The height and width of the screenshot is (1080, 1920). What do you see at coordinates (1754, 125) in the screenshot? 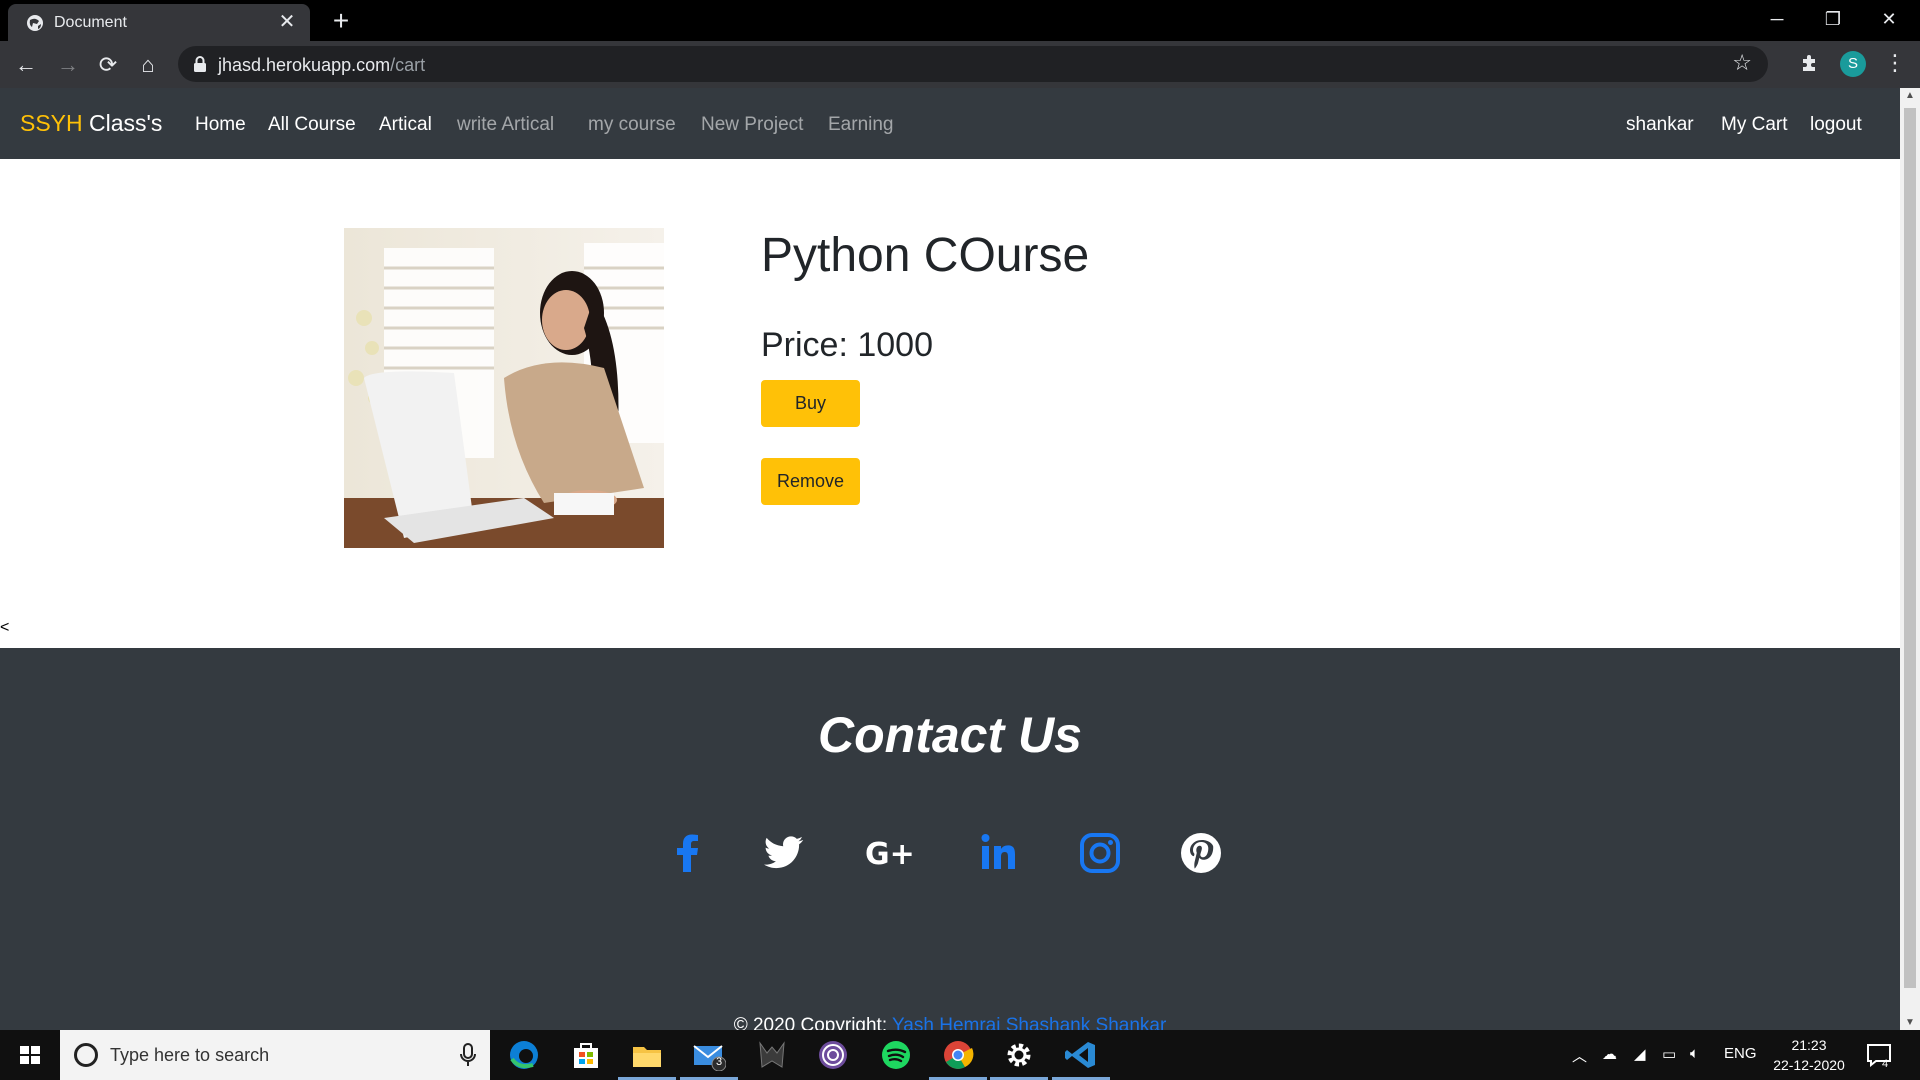
I see `nav-my-cart: My Cart` at bounding box center [1754, 125].